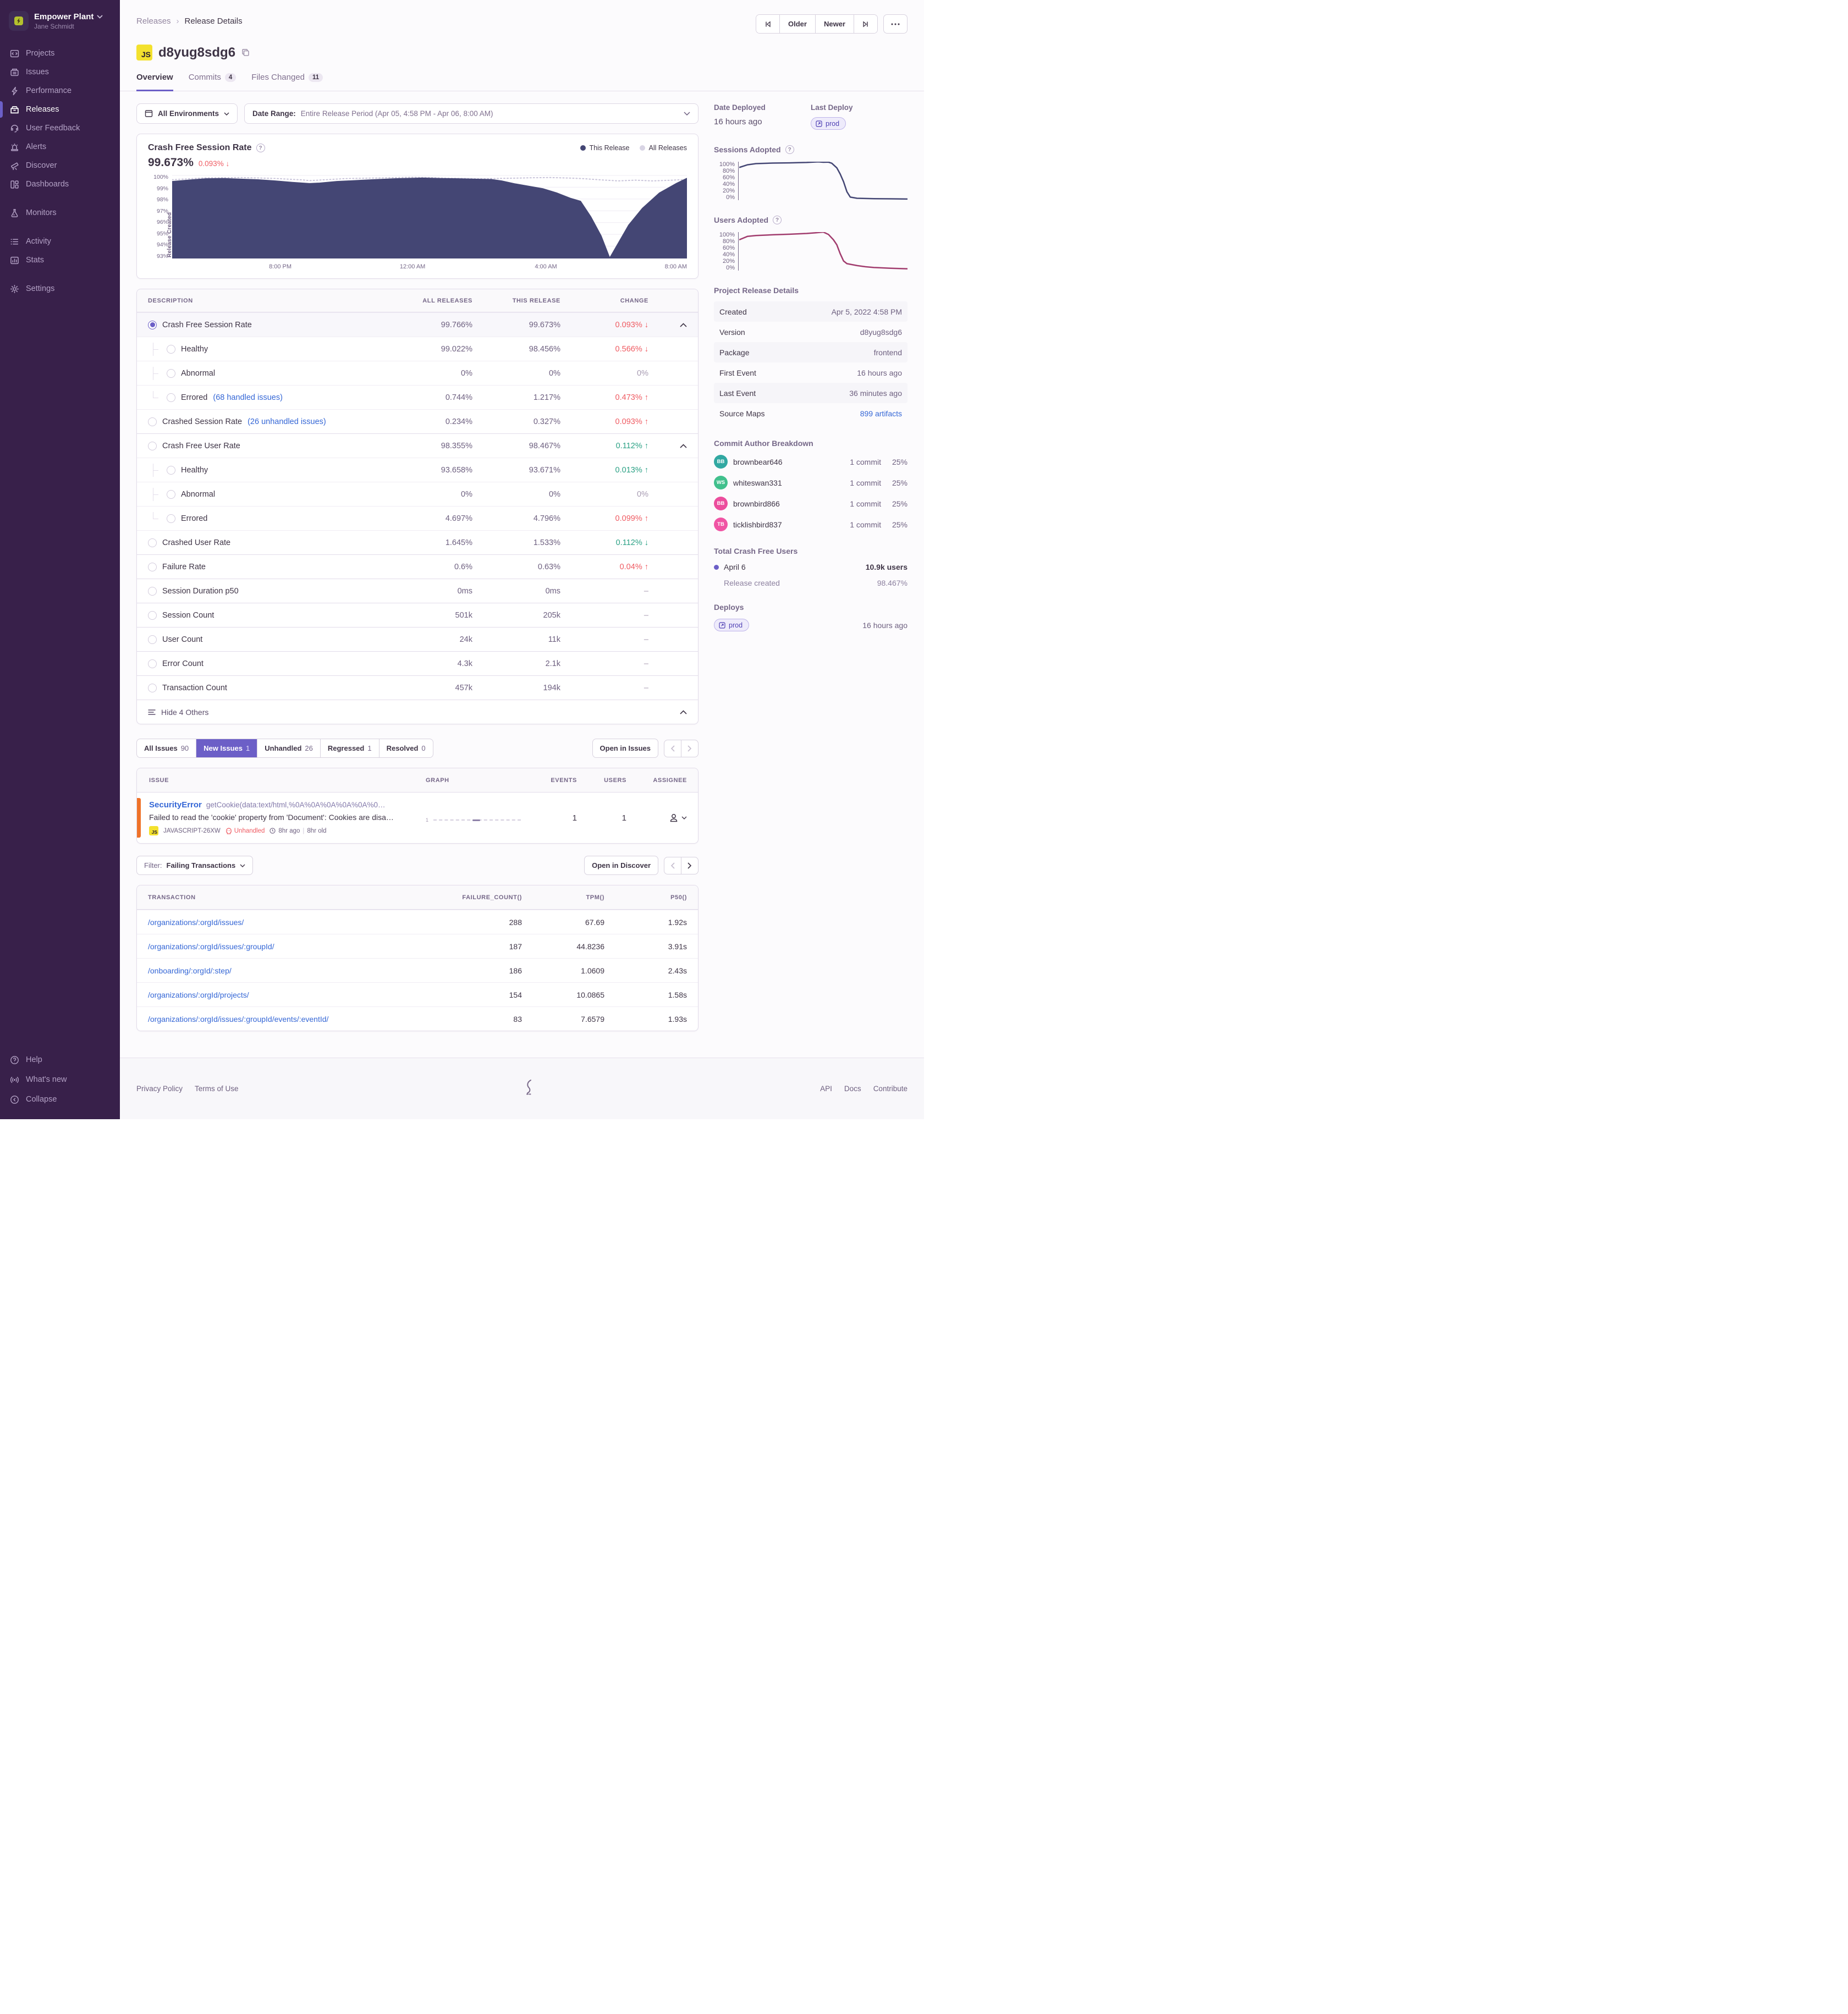 This screenshot has width=1848, height=2014. Describe the element at coordinates (60, 1079) in the screenshot. I see `sidebar-item-whats-new: What's new` at that location.